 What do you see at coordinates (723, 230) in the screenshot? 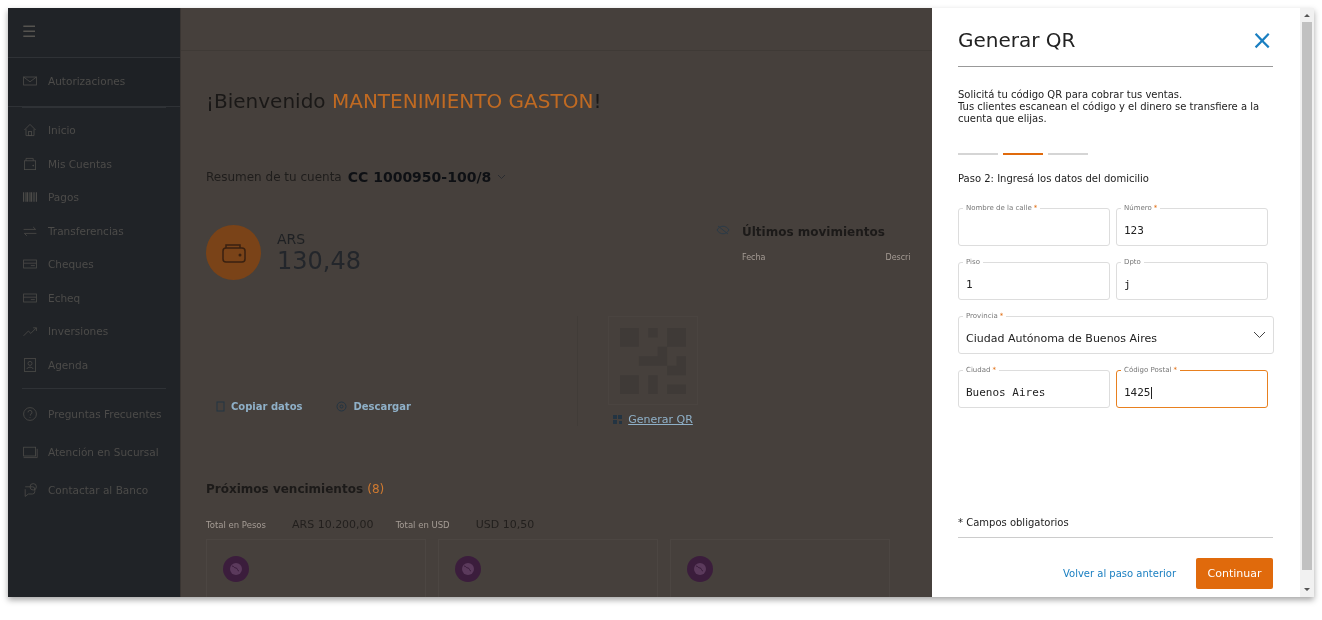
I see `eye-slash-icon` at bounding box center [723, 230].